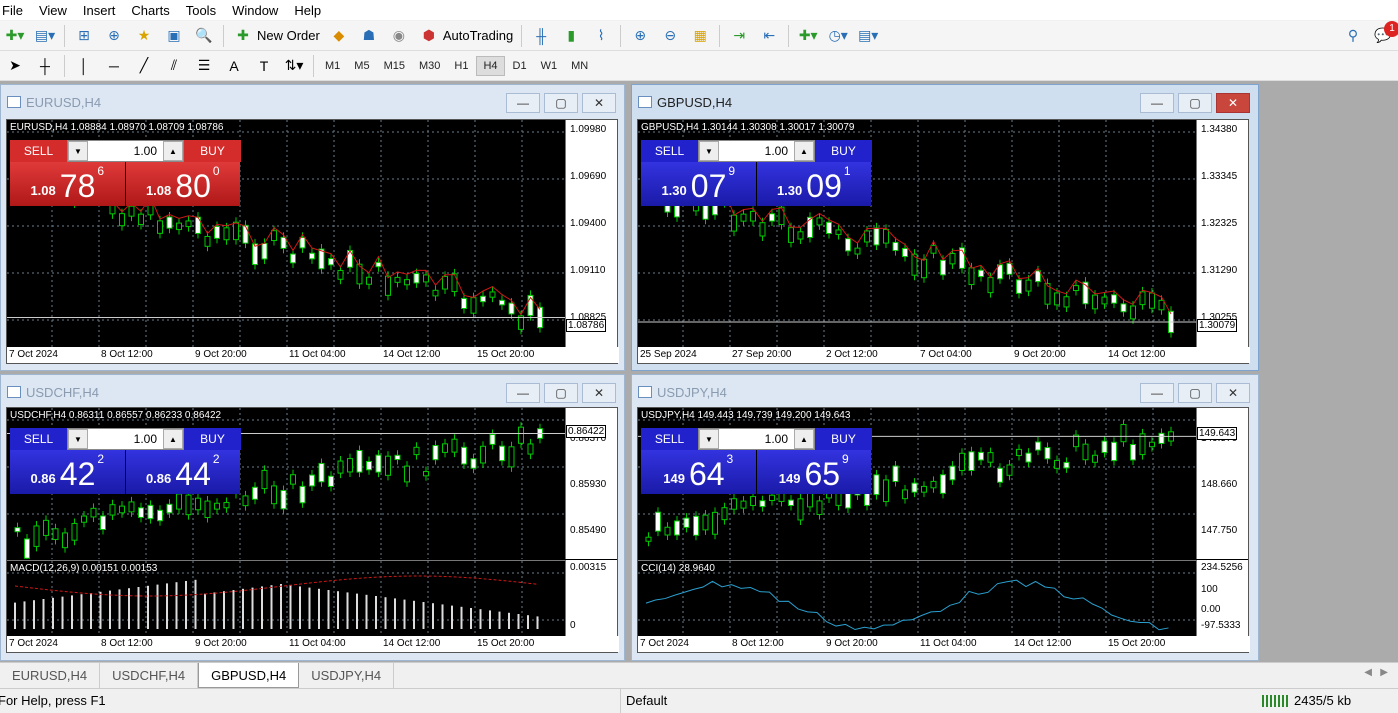  I want to click on market-watch-icon: ⊞, so click(84, 36).